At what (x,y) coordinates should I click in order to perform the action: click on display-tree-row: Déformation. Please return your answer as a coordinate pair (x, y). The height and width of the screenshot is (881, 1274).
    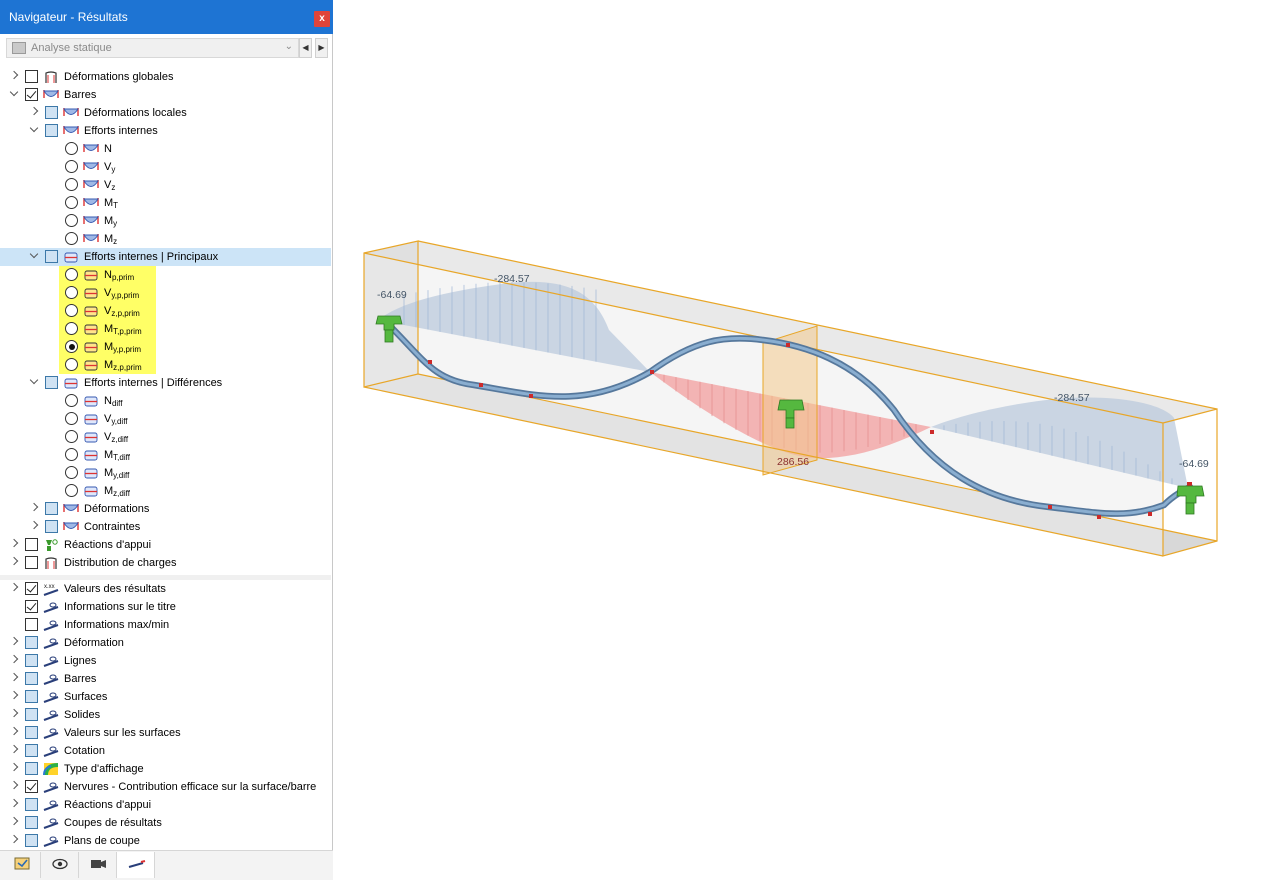
    Looking at the image, I should click on (165, 643).